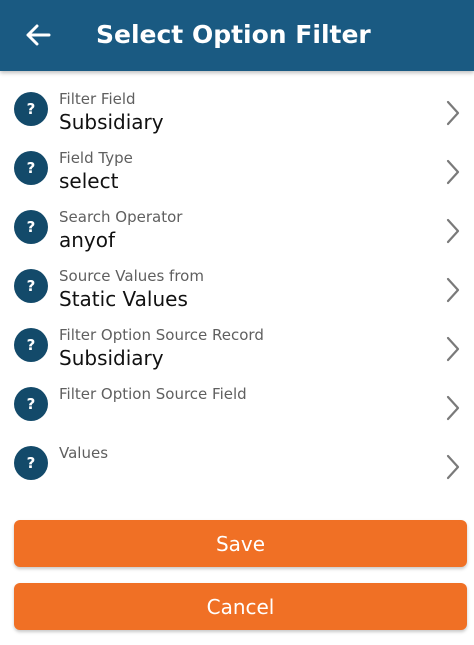 The image size is (474, 645). I want to click on arrow-left-icon, so click(38, 35).